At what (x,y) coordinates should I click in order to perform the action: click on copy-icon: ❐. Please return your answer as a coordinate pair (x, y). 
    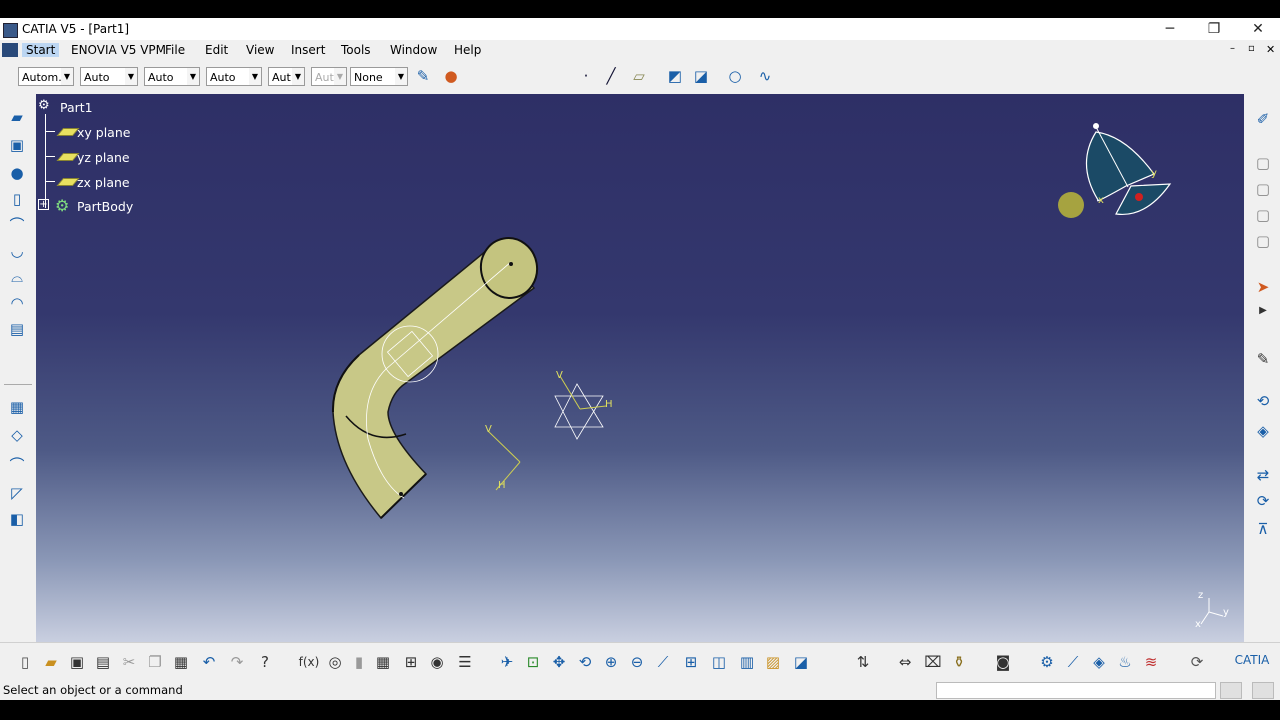
    Looking at the image, I should click on (155, 662).